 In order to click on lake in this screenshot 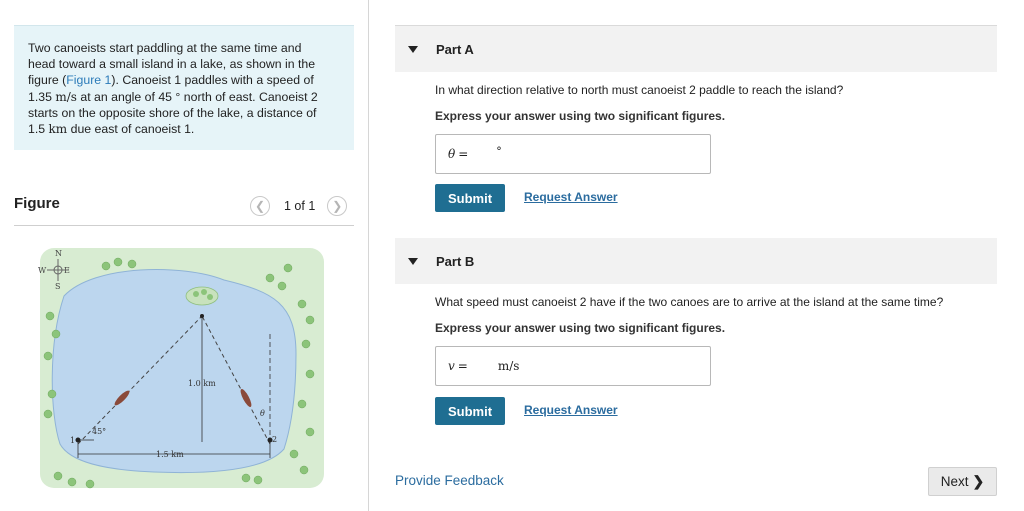, I will do `click(174, 371)`.